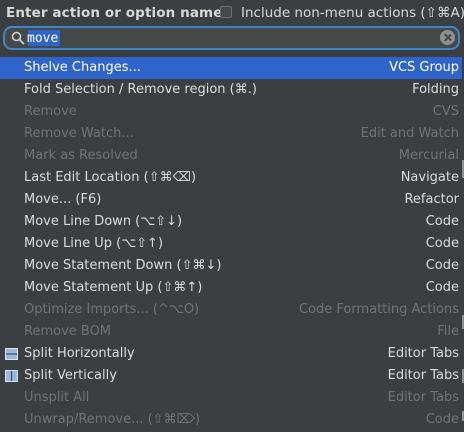 The height and width of the screenshot is (432, 464). Describe the element at coordinates (428, 155) in the screenshot. I see `result-group: Mercurial` at that location.